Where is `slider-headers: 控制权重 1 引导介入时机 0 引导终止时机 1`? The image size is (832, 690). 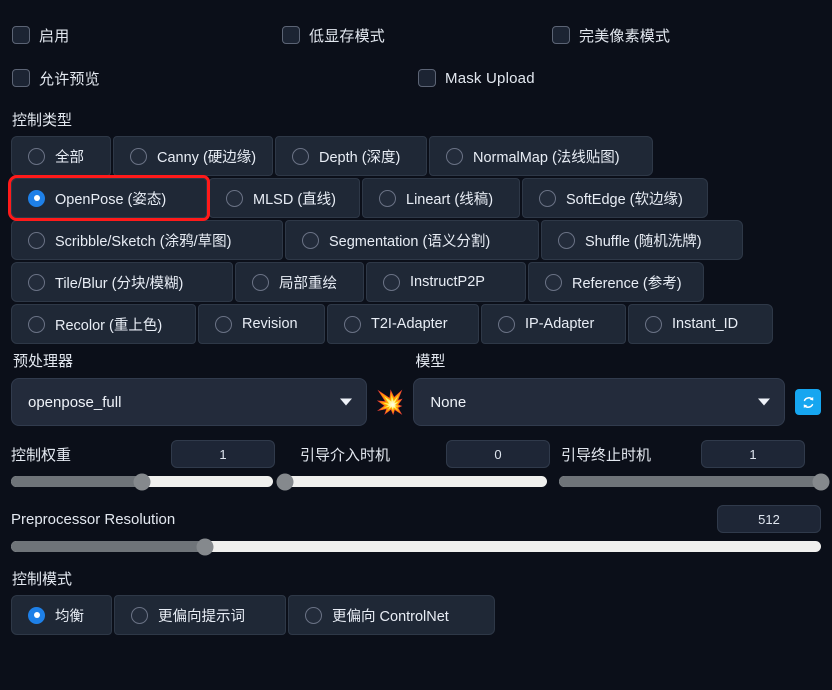 slider-headers: 控制权重 1 引导介入时机 0 引导终止时机 1 is located at coordinates (416, 454).